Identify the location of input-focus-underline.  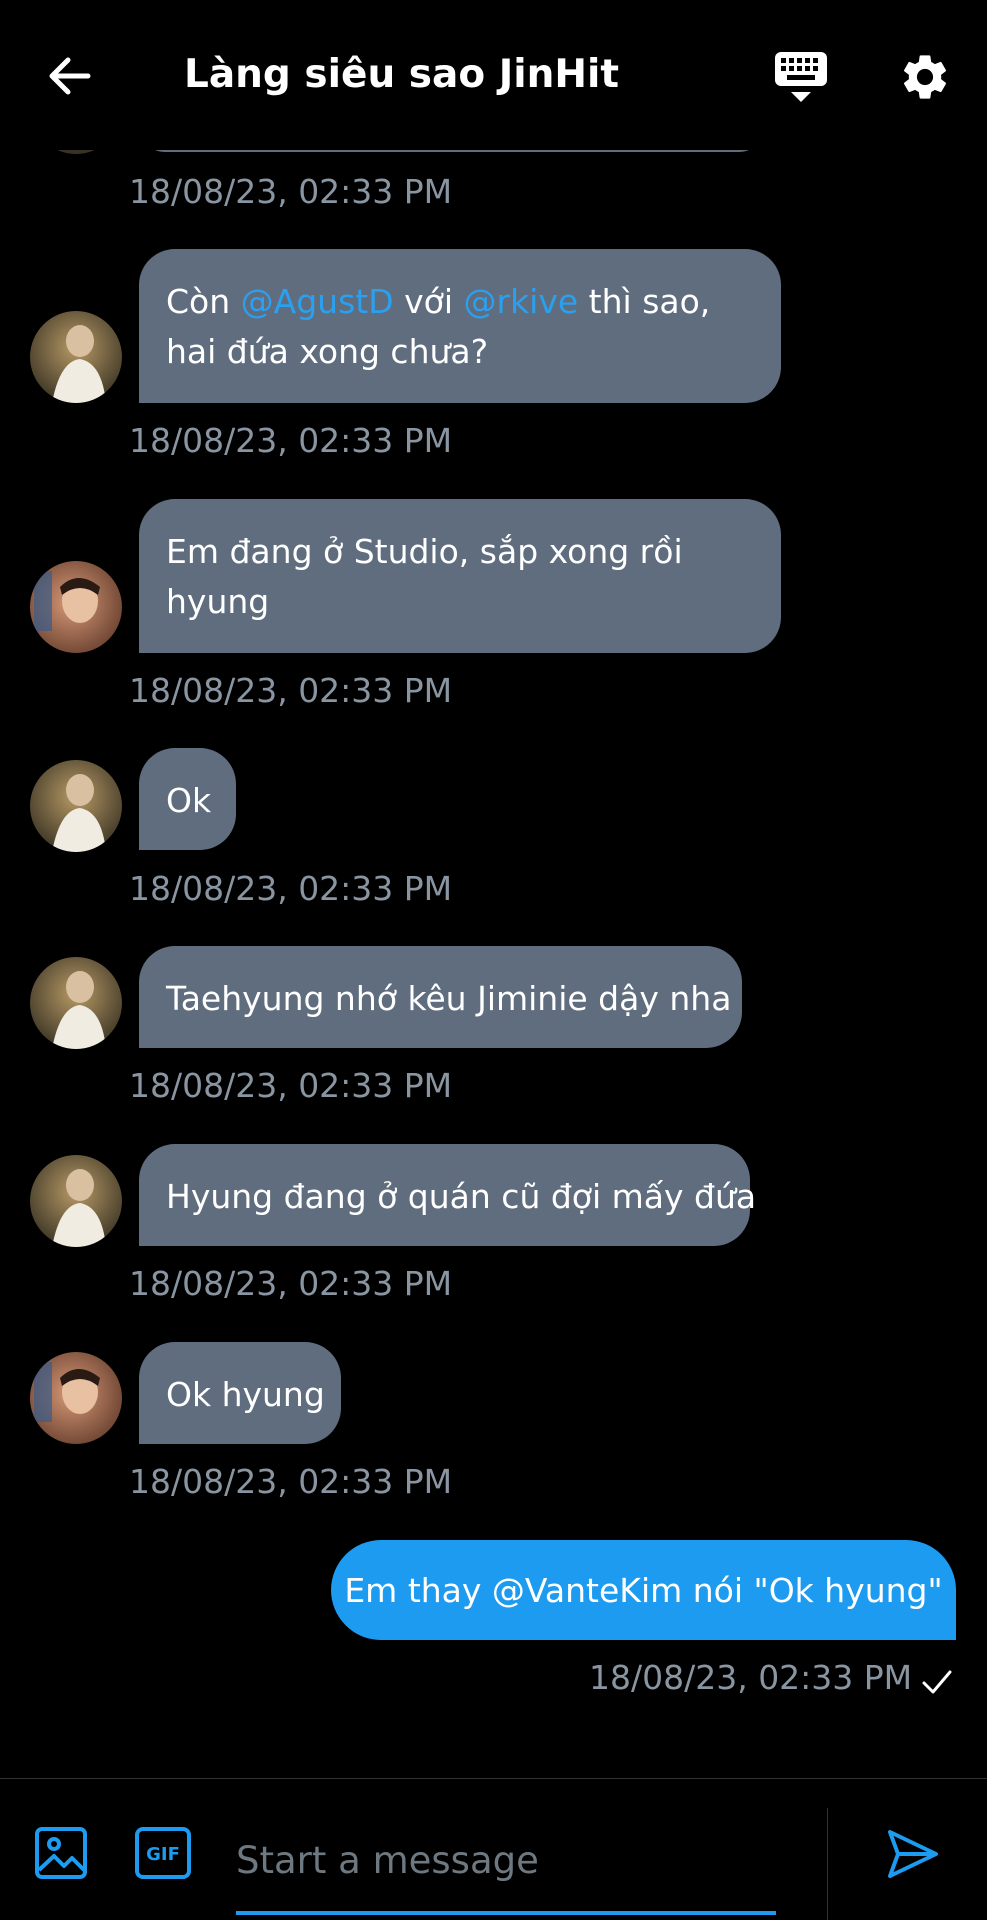
(506, 1913).